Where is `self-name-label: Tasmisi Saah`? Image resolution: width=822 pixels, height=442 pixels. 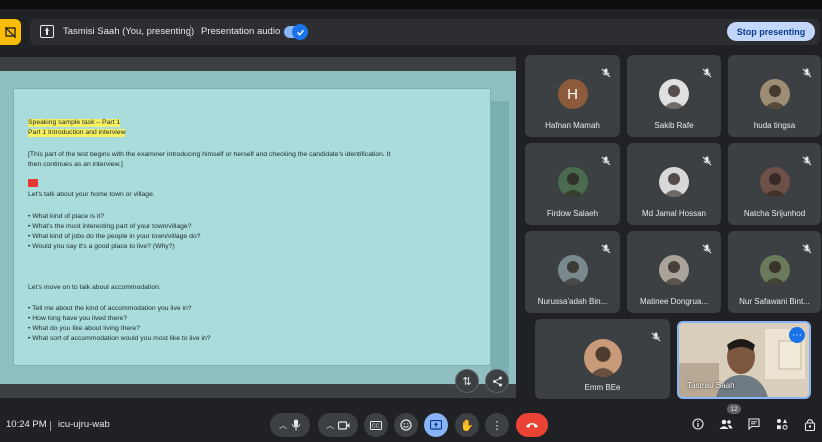
self-name-label: Tasmisi Saah is located at coordinates (711, 385).